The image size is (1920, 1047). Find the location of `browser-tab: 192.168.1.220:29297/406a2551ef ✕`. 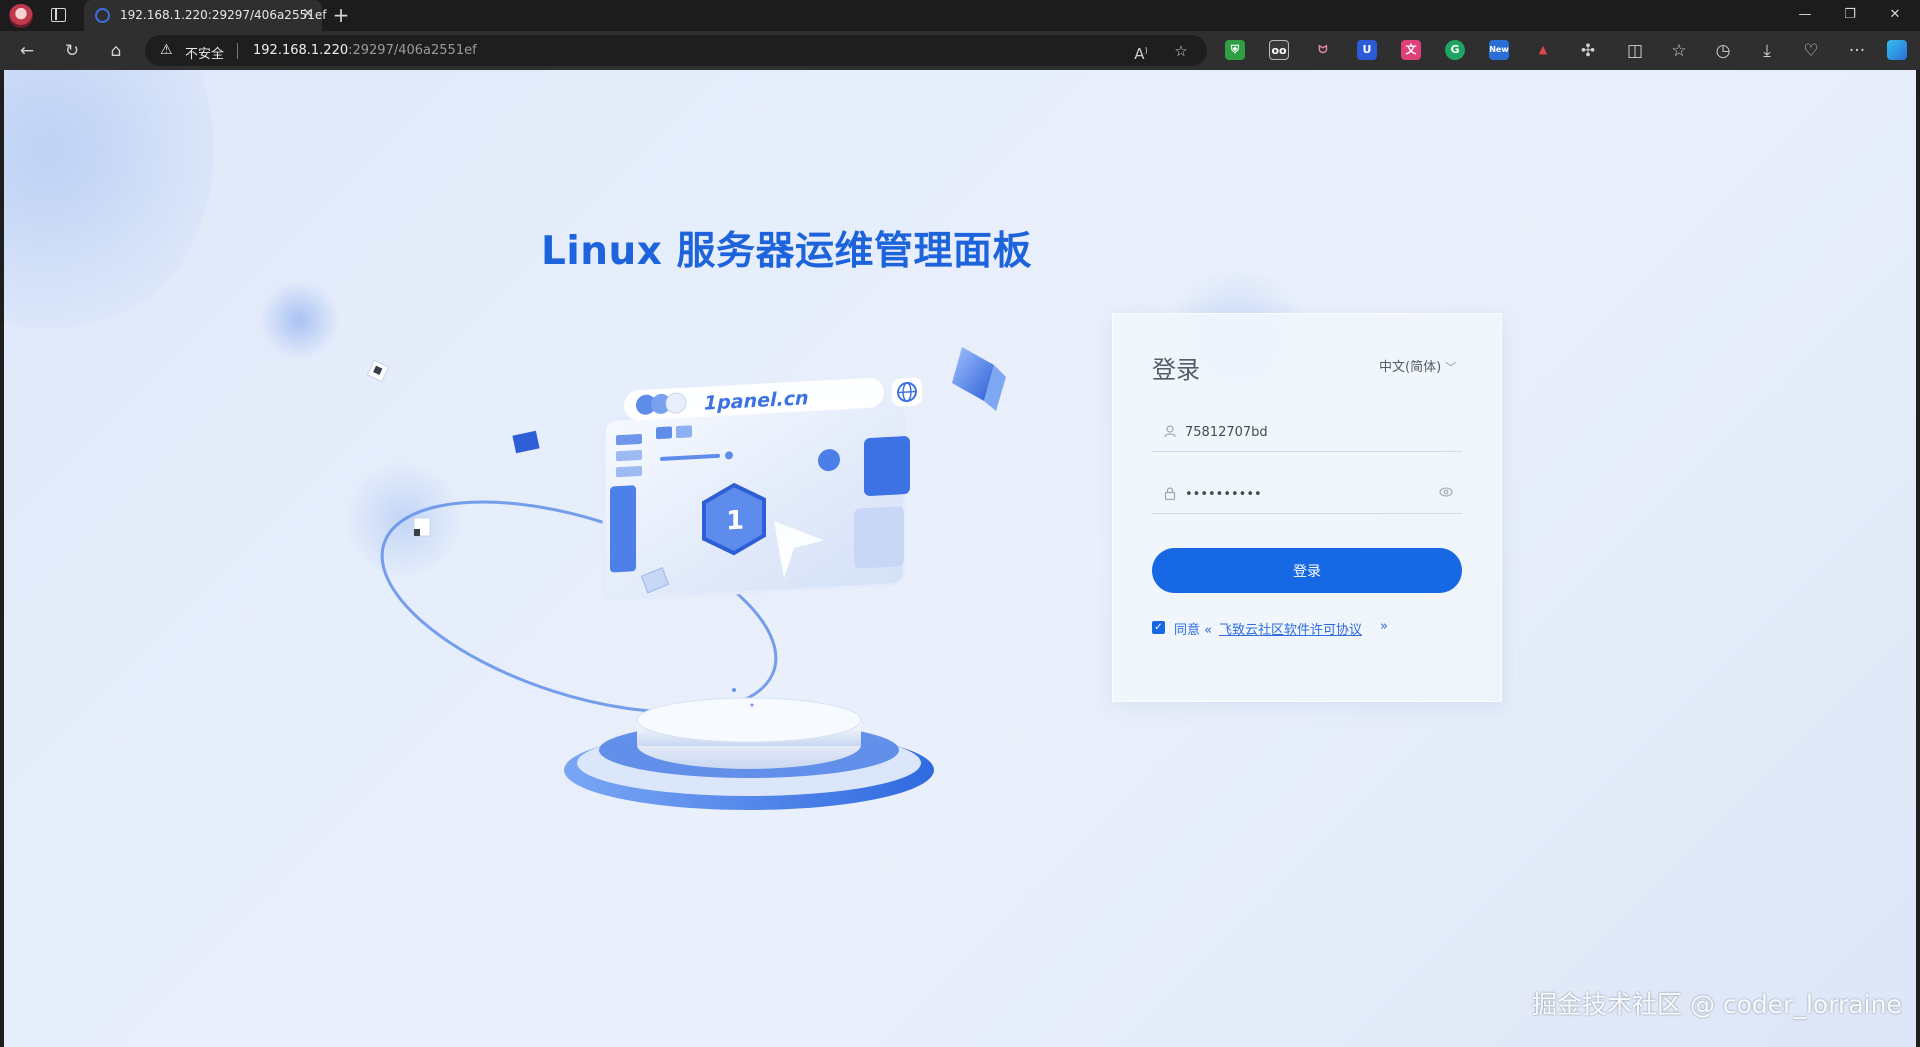

browser-tab: 192.168.1.220:29297/406a2551ef ✕ is located at coordinates (205, 15).